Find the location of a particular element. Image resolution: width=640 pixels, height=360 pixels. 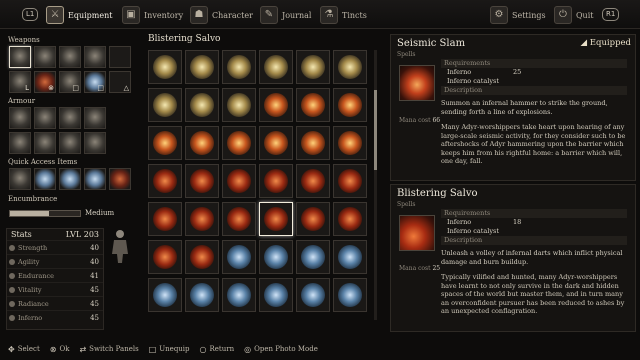

stat-row-endurance: Endurance 41 is located at coordinates (55, 275).